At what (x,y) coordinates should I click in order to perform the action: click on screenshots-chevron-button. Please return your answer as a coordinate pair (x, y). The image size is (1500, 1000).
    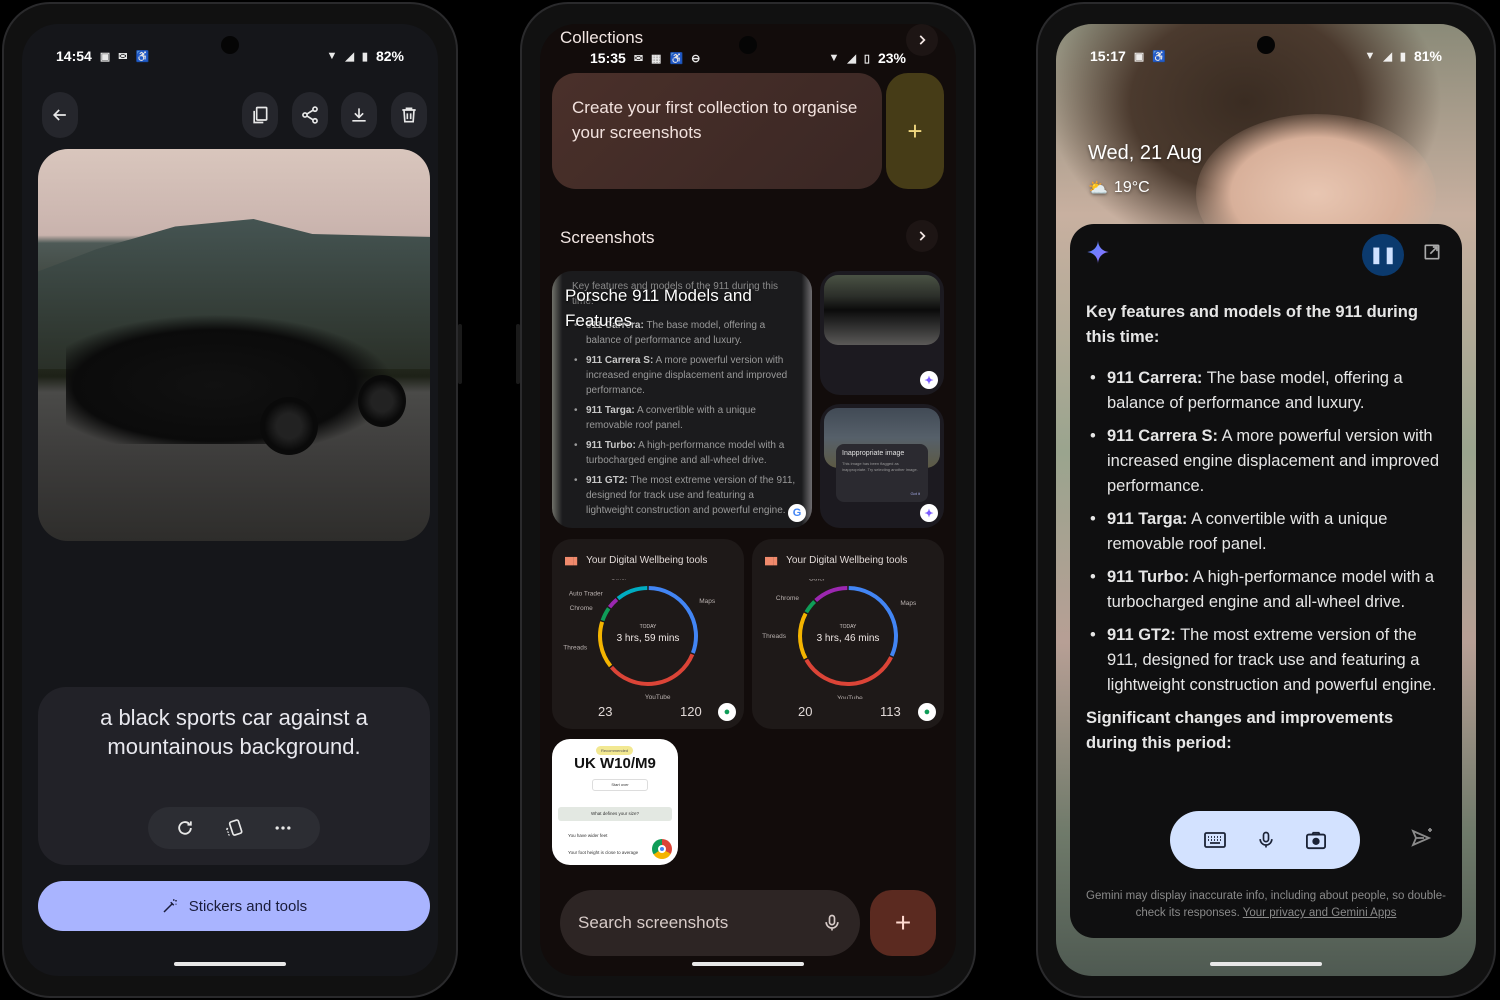
    Looking at the image, I should click on (922, 236).